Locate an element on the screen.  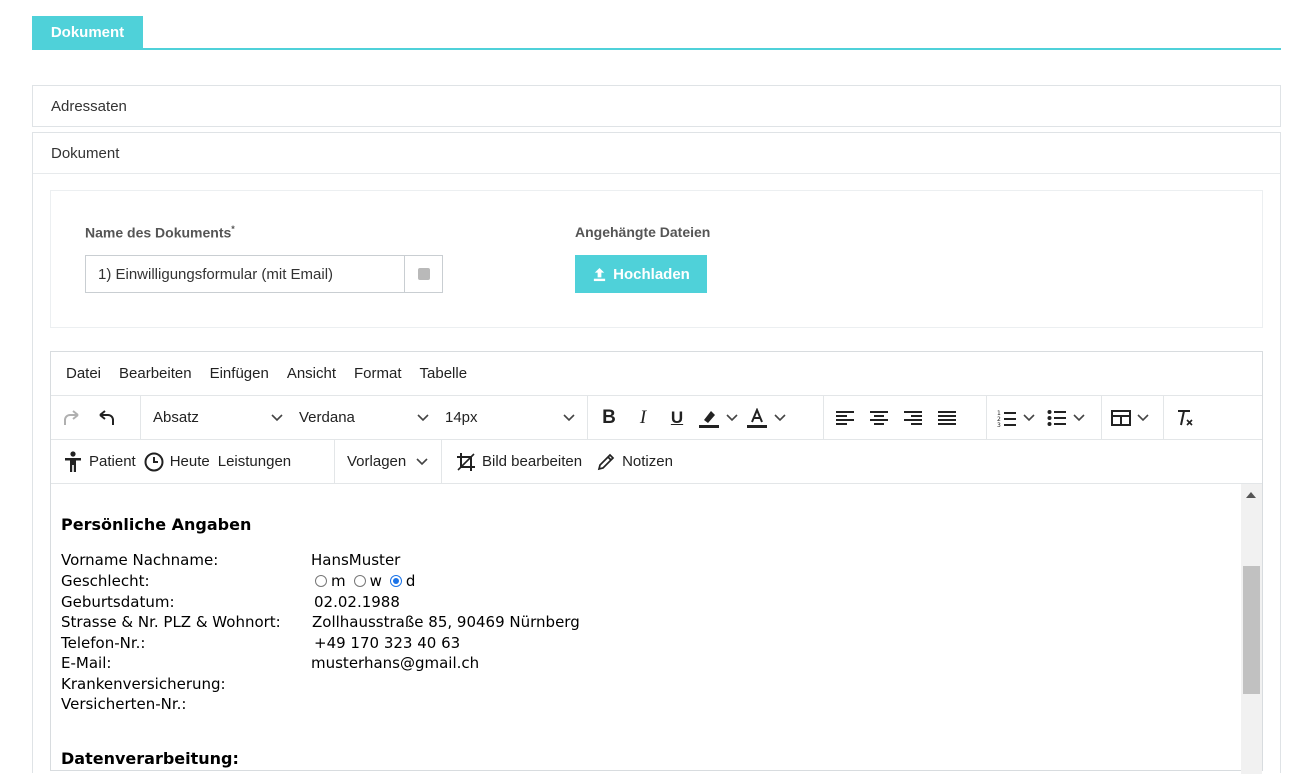
editor-scrollbar is located at coordinates (1251, 629).